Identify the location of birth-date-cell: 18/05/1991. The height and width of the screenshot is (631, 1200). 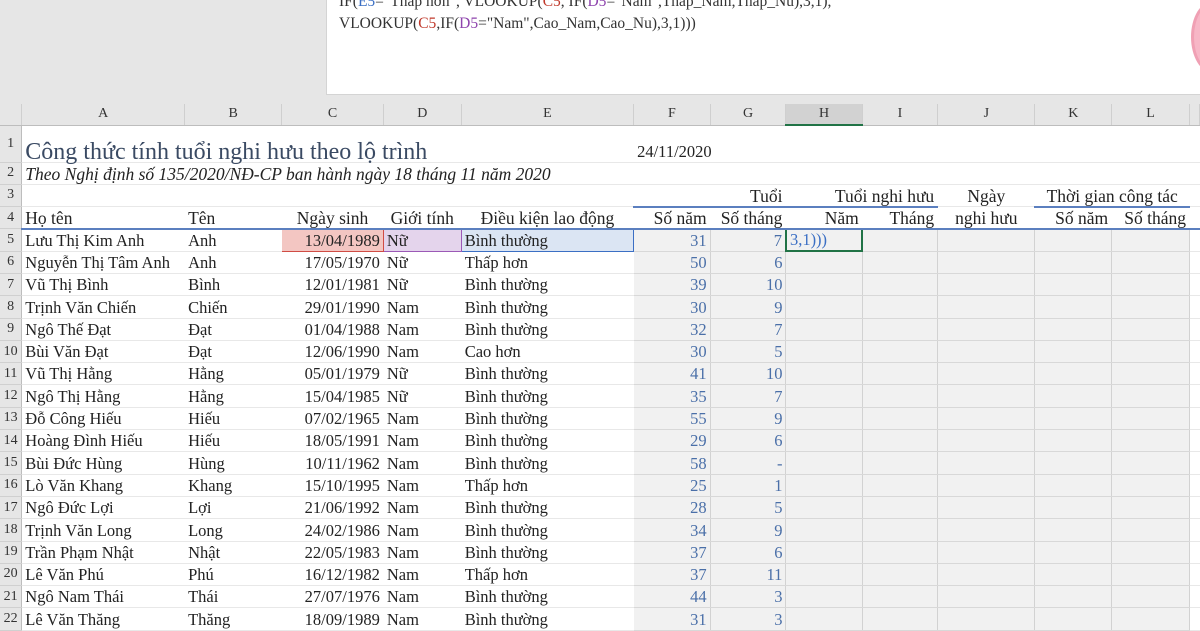
(332, 441).